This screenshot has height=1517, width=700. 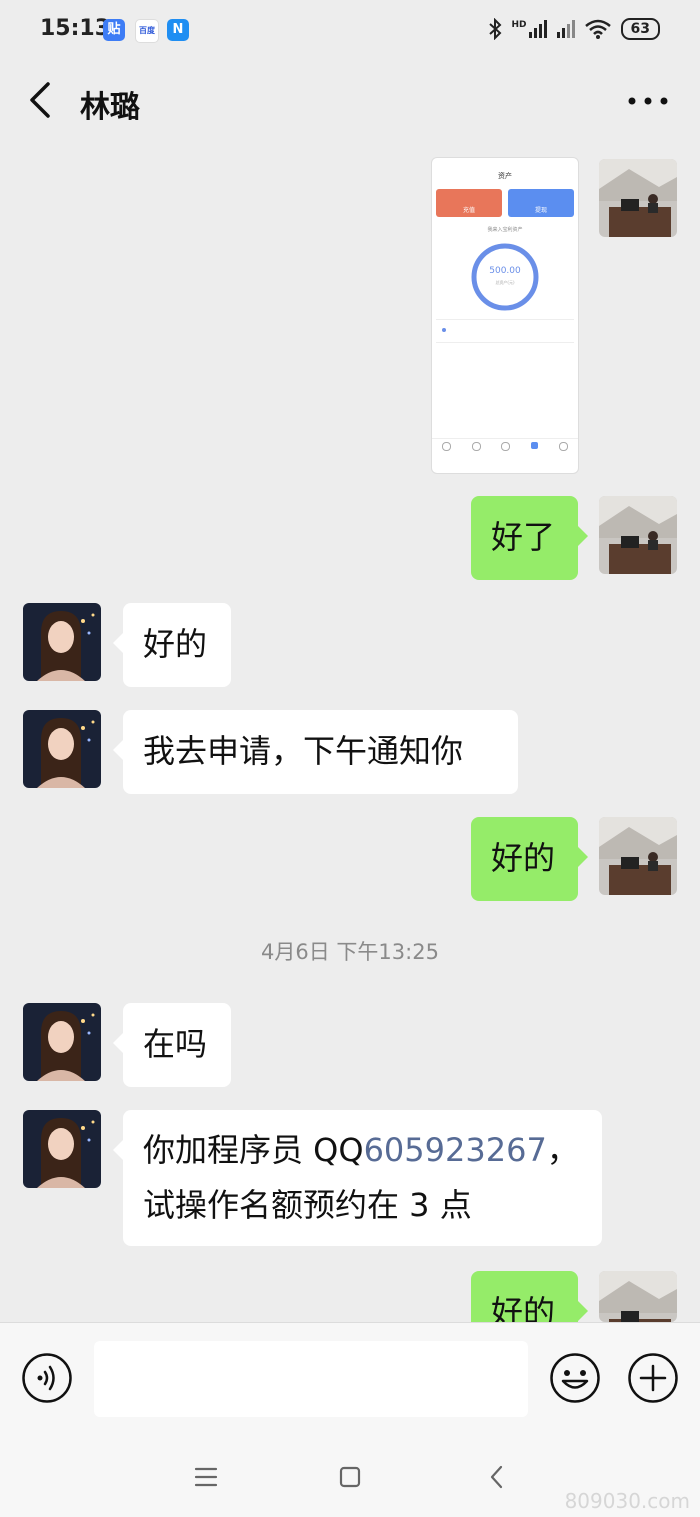 I want to click on home-icon, so click(x=350, y=1477).